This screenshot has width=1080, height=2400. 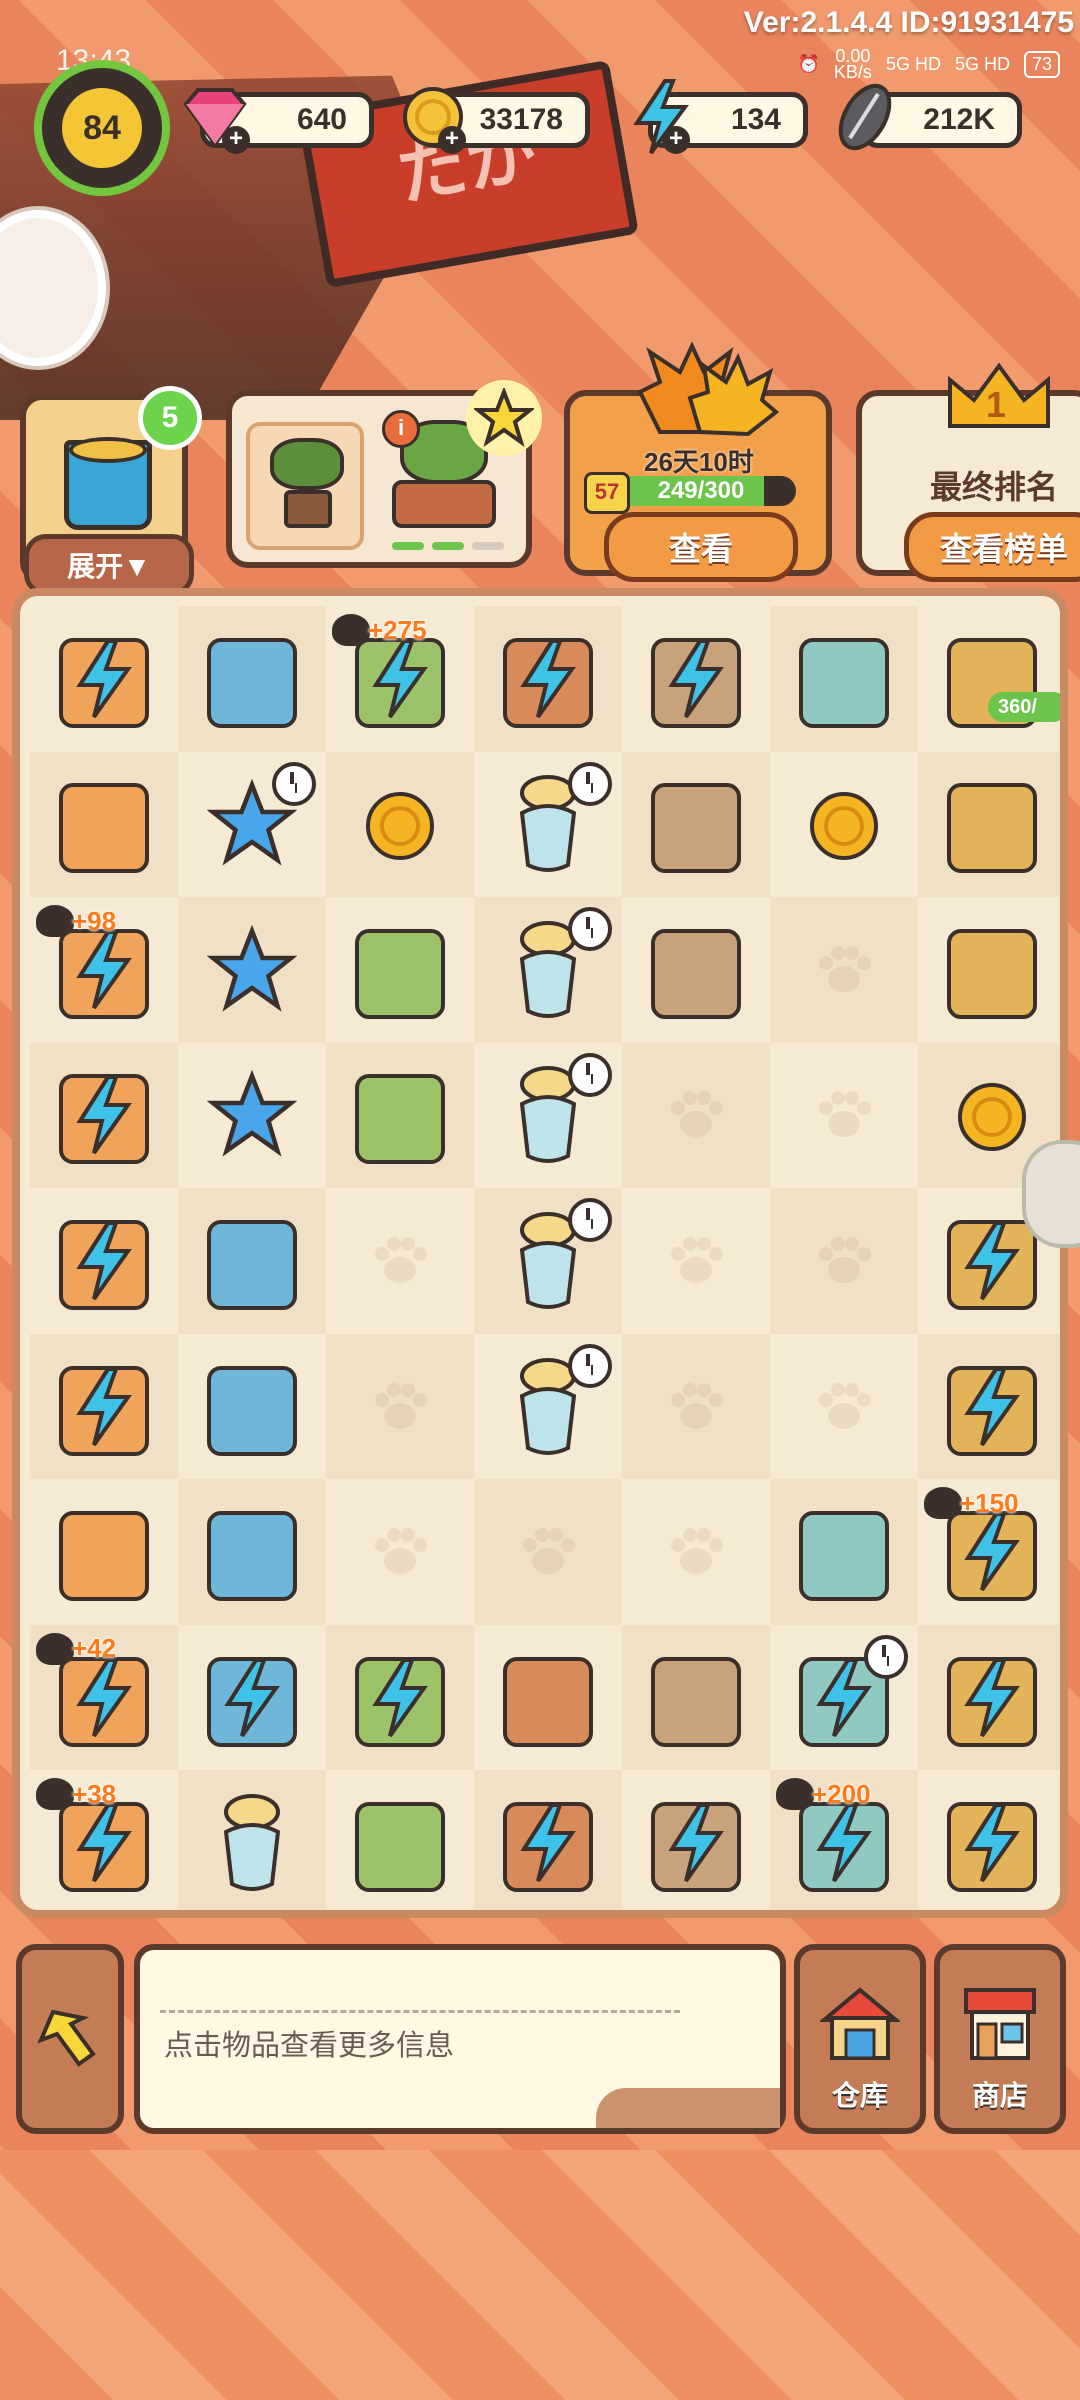 I want to click on info-icon: i, so click(x=401, y=429).